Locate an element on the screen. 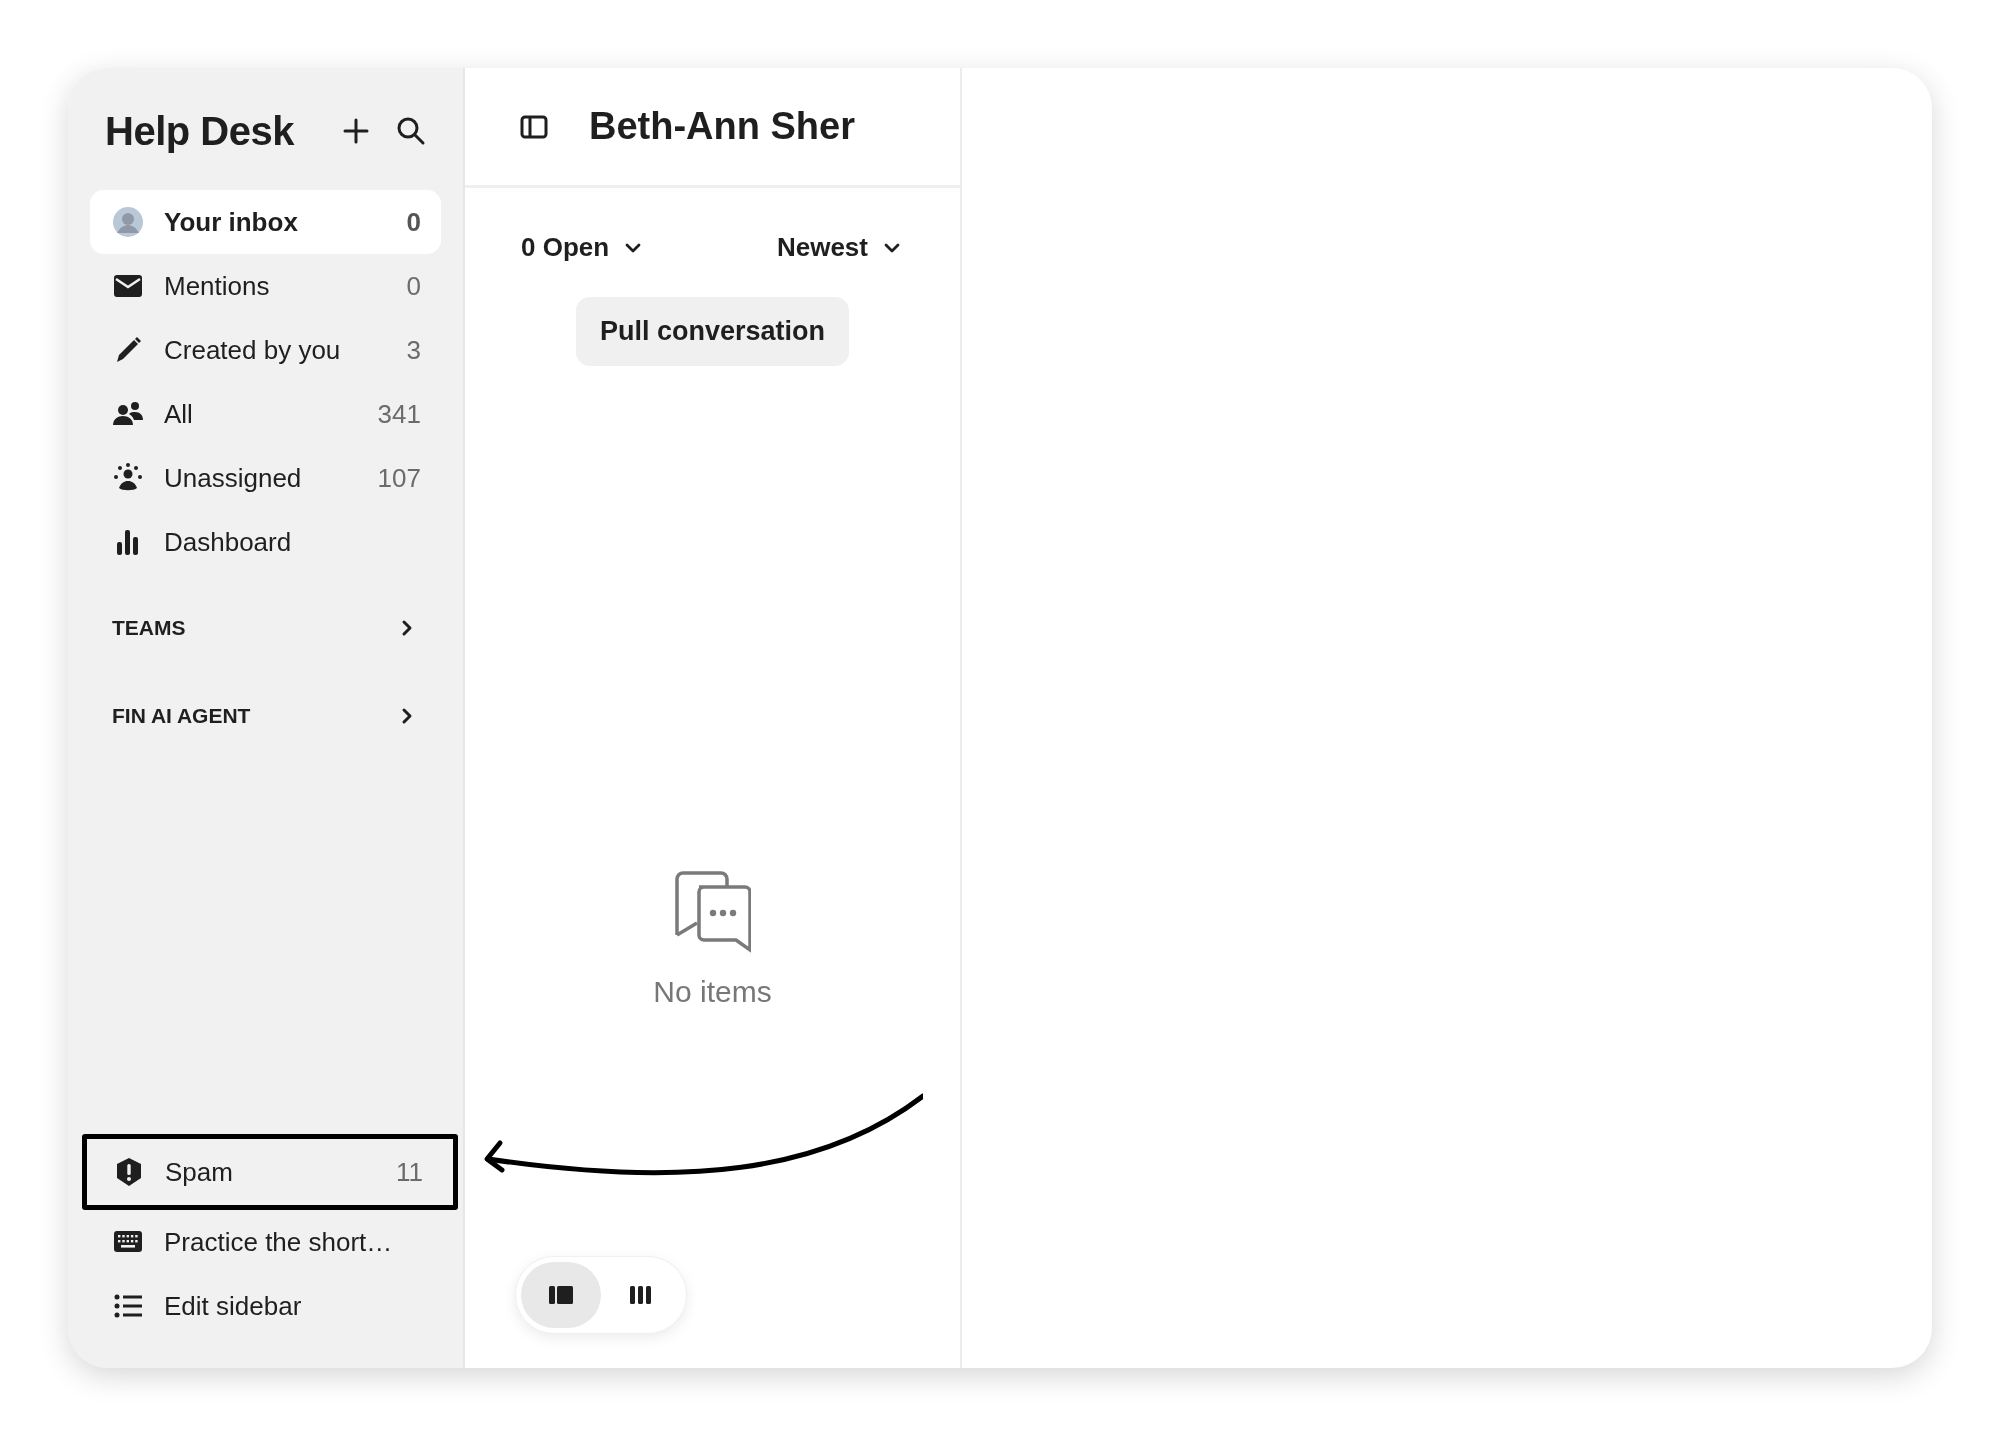 The image size is (1999, 1435). sort-dropdown: Newest is located at coordinates (839, 247).